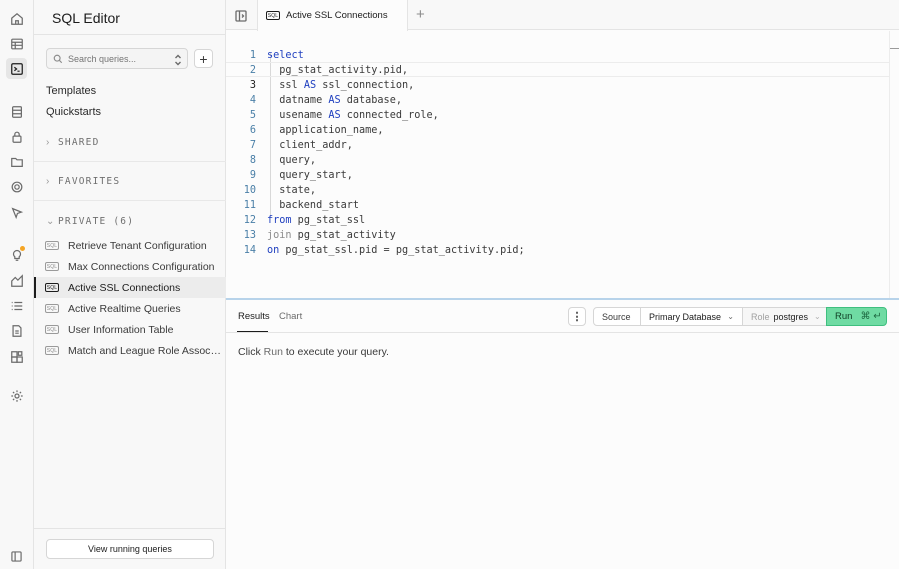  I want to click on tab-label: Active SSL Connections, so click(337, 15).